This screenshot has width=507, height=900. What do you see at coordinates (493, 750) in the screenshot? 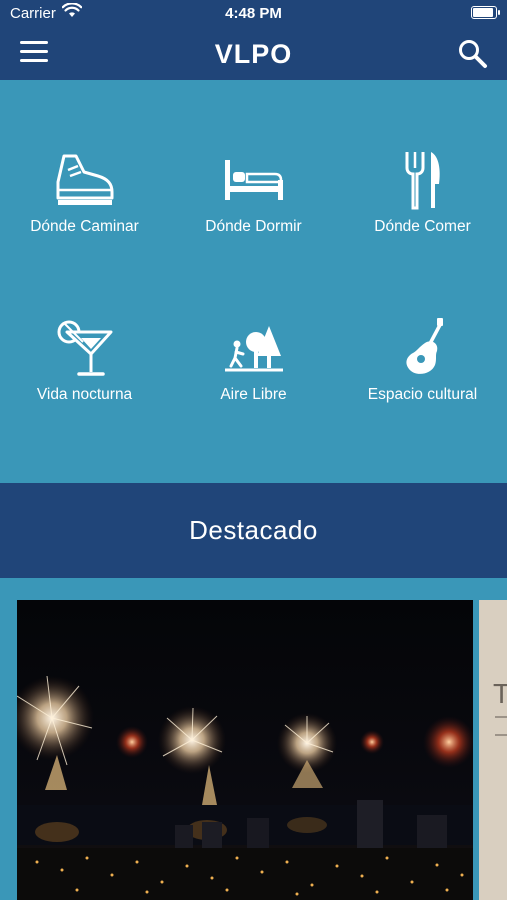
I see `featured-card-peek: T` at bounding box center [493, 750].